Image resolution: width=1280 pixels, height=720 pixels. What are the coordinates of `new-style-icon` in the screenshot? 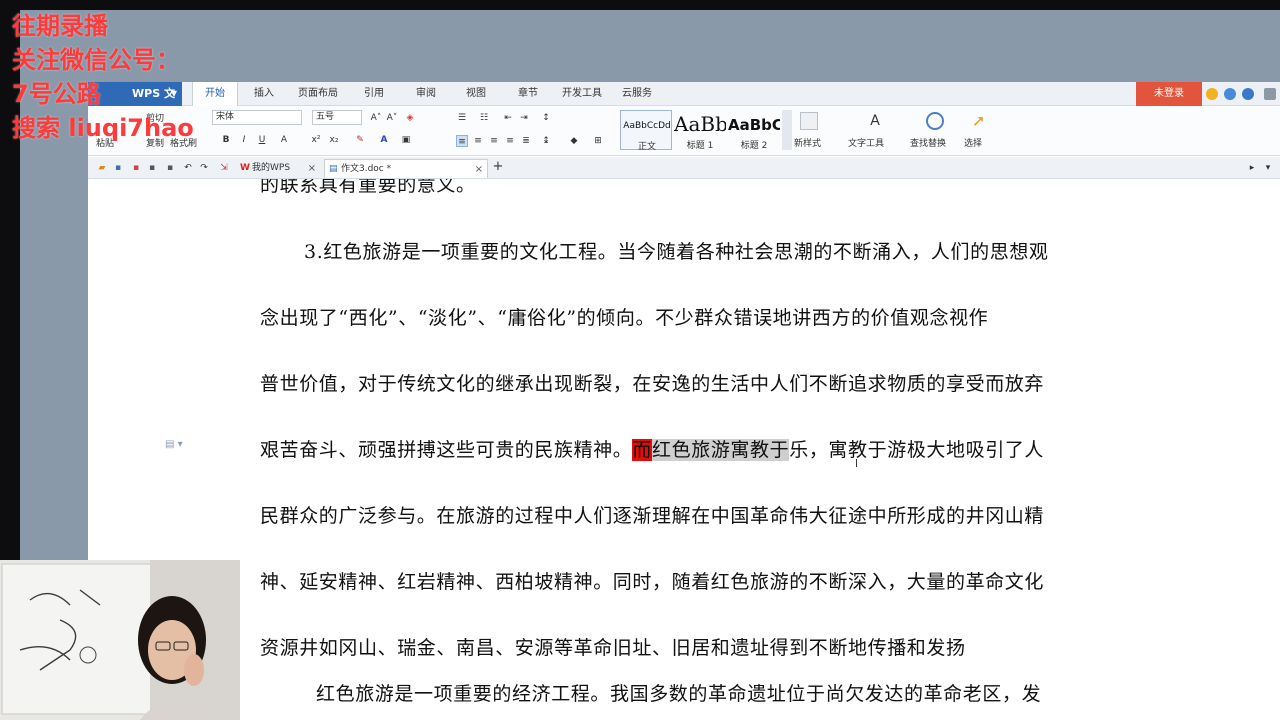 It's located at (809, 121).